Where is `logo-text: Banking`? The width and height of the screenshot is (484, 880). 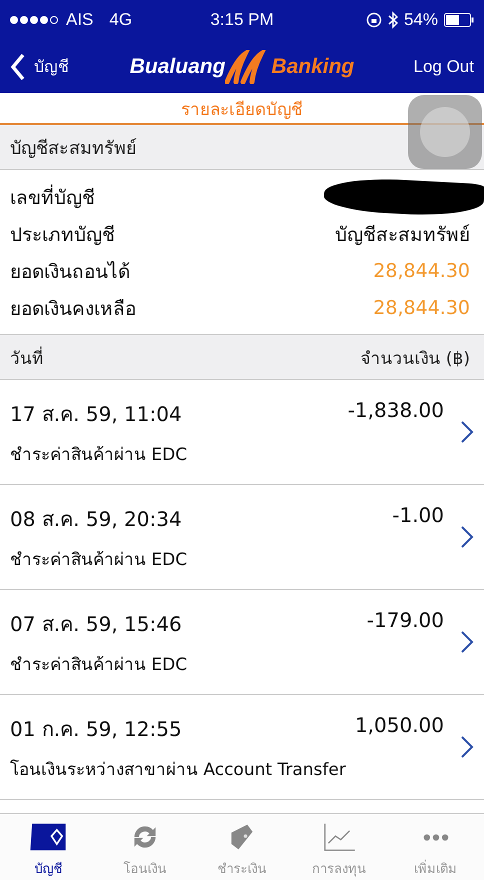 logo-text: Banking is located at coordinates (312, 66).